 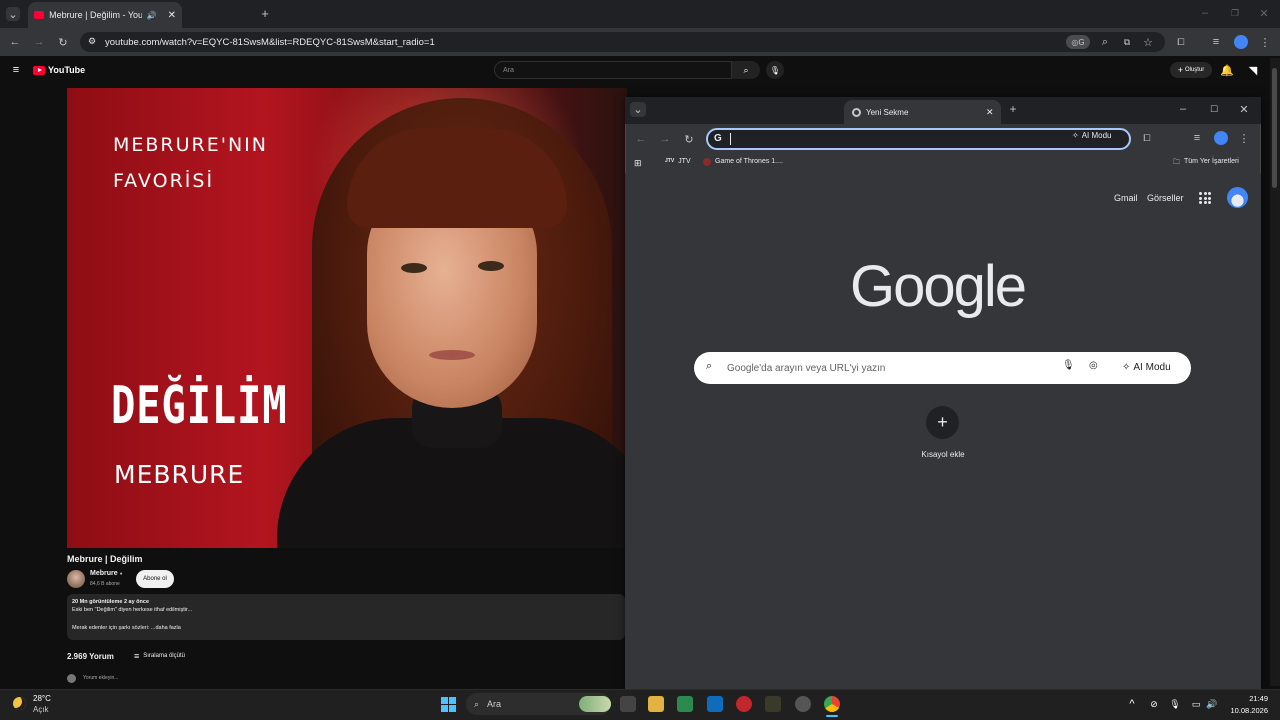 I want to click on store-icon, so click(x=685, y=704).